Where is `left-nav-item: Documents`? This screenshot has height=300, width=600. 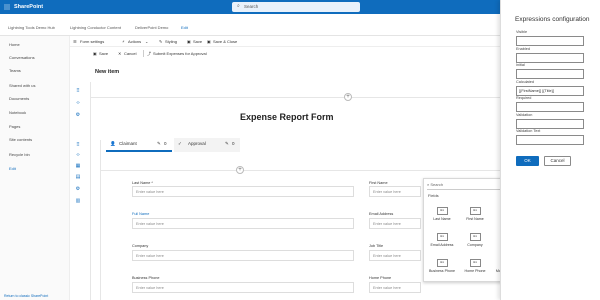 left-nav-item: Documents is located at coordinates (19, 98).